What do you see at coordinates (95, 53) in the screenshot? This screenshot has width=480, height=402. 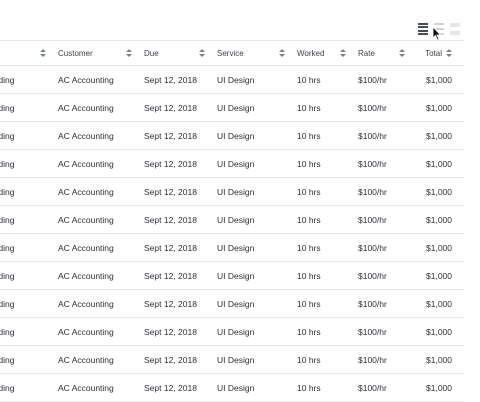 I see `column-header-customer: Customer` at bounding box center [95, 53].